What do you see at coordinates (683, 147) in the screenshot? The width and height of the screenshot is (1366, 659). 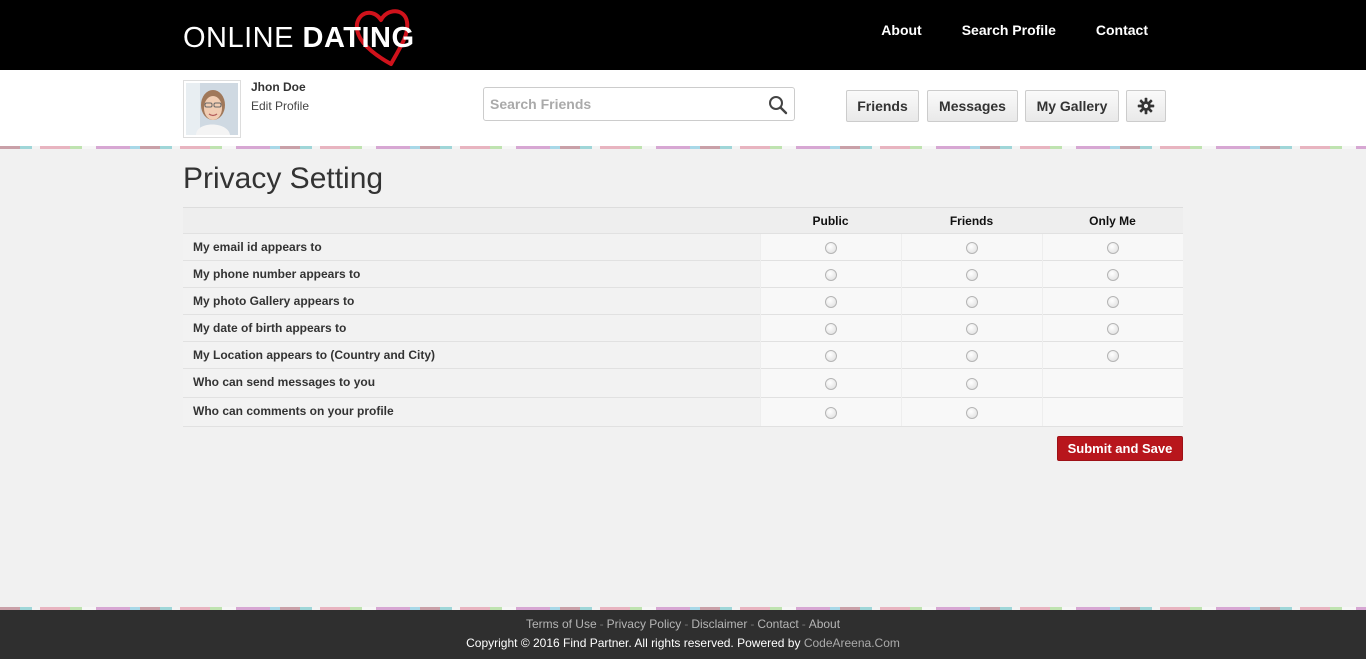 I see `decorative-stripe-top` at bounding box center [683, 147].